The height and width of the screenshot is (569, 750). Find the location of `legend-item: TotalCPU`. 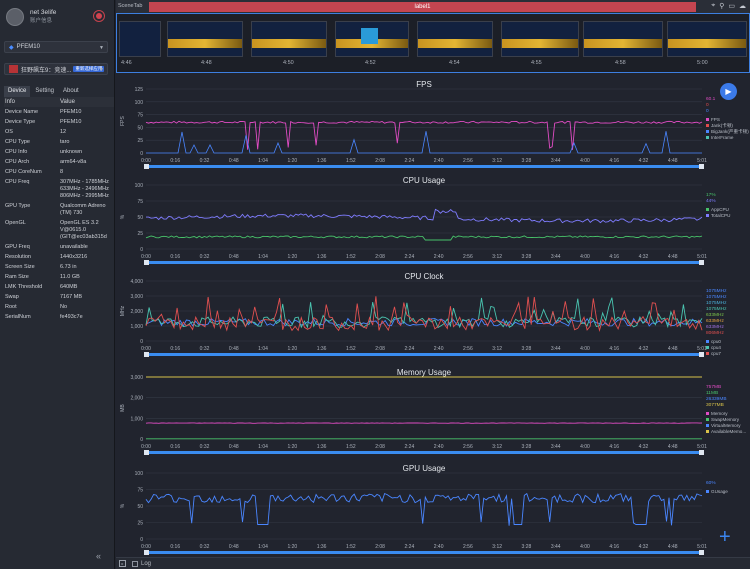

legend-item: TotalCPU is located at coordinates (720, 215).